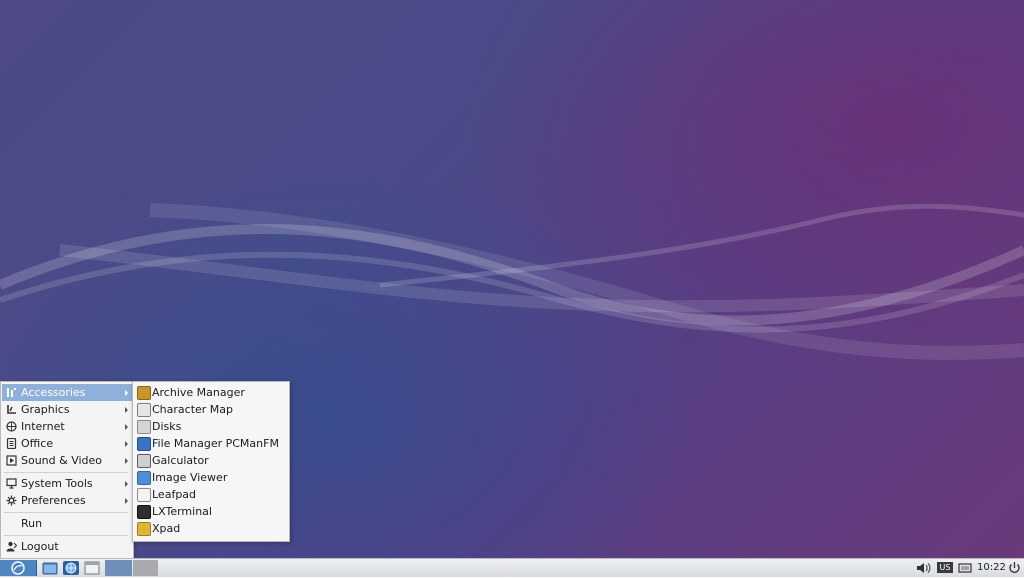 This screenshot has height=579, width=1024. Describe the element at coordinates (67, 443) in the screenshot. I see `menu-item-office: Office` at that location.